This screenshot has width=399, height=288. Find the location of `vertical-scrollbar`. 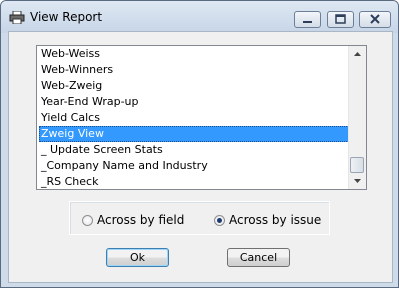

vertical-scrollbar is located at coordinates (357, 117).